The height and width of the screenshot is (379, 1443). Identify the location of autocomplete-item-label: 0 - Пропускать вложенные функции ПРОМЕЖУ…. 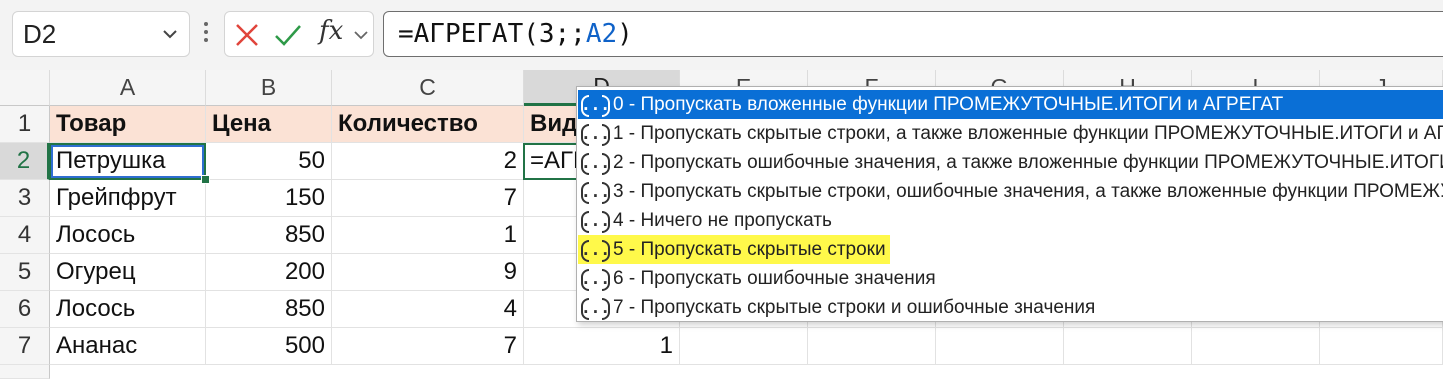
(948, 104).